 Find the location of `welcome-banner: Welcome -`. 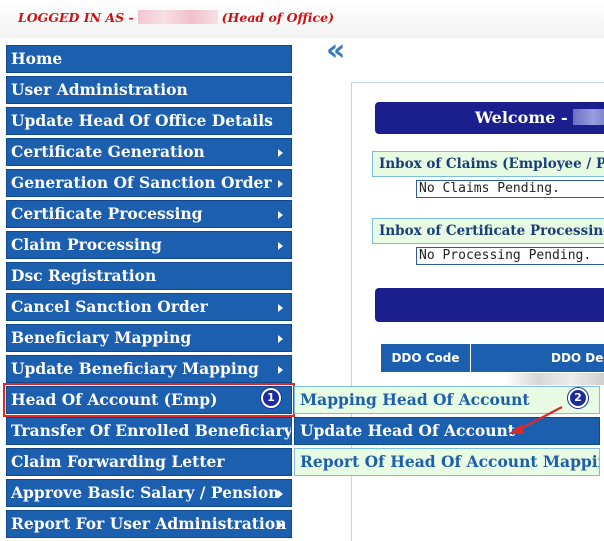

welcome-banner: Welcome - is located at coordinates (489, 118).